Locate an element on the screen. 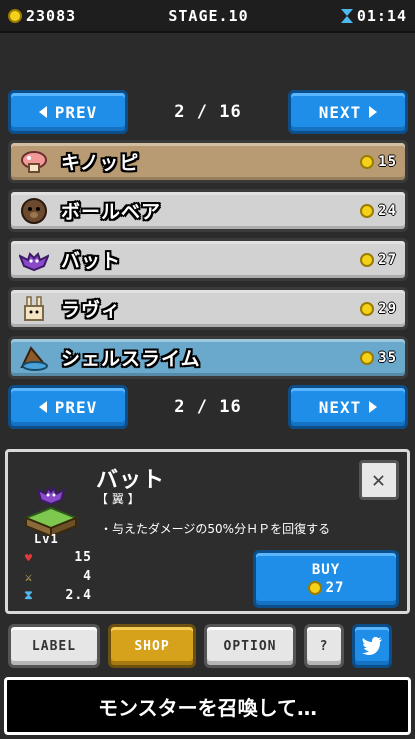 This screenshot has height=739, width=415. shop-button: SHOP is located at coordinates (152, 646).